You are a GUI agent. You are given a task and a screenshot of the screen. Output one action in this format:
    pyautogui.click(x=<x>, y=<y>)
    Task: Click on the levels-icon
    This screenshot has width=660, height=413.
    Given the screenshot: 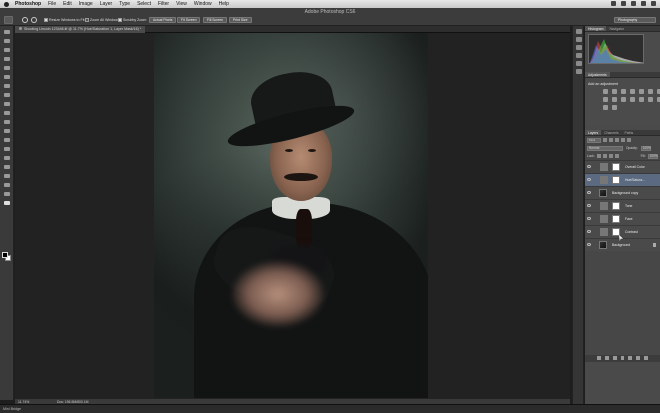 What is the action you would take?
    pyautogui.click(x=614, y=91)
    